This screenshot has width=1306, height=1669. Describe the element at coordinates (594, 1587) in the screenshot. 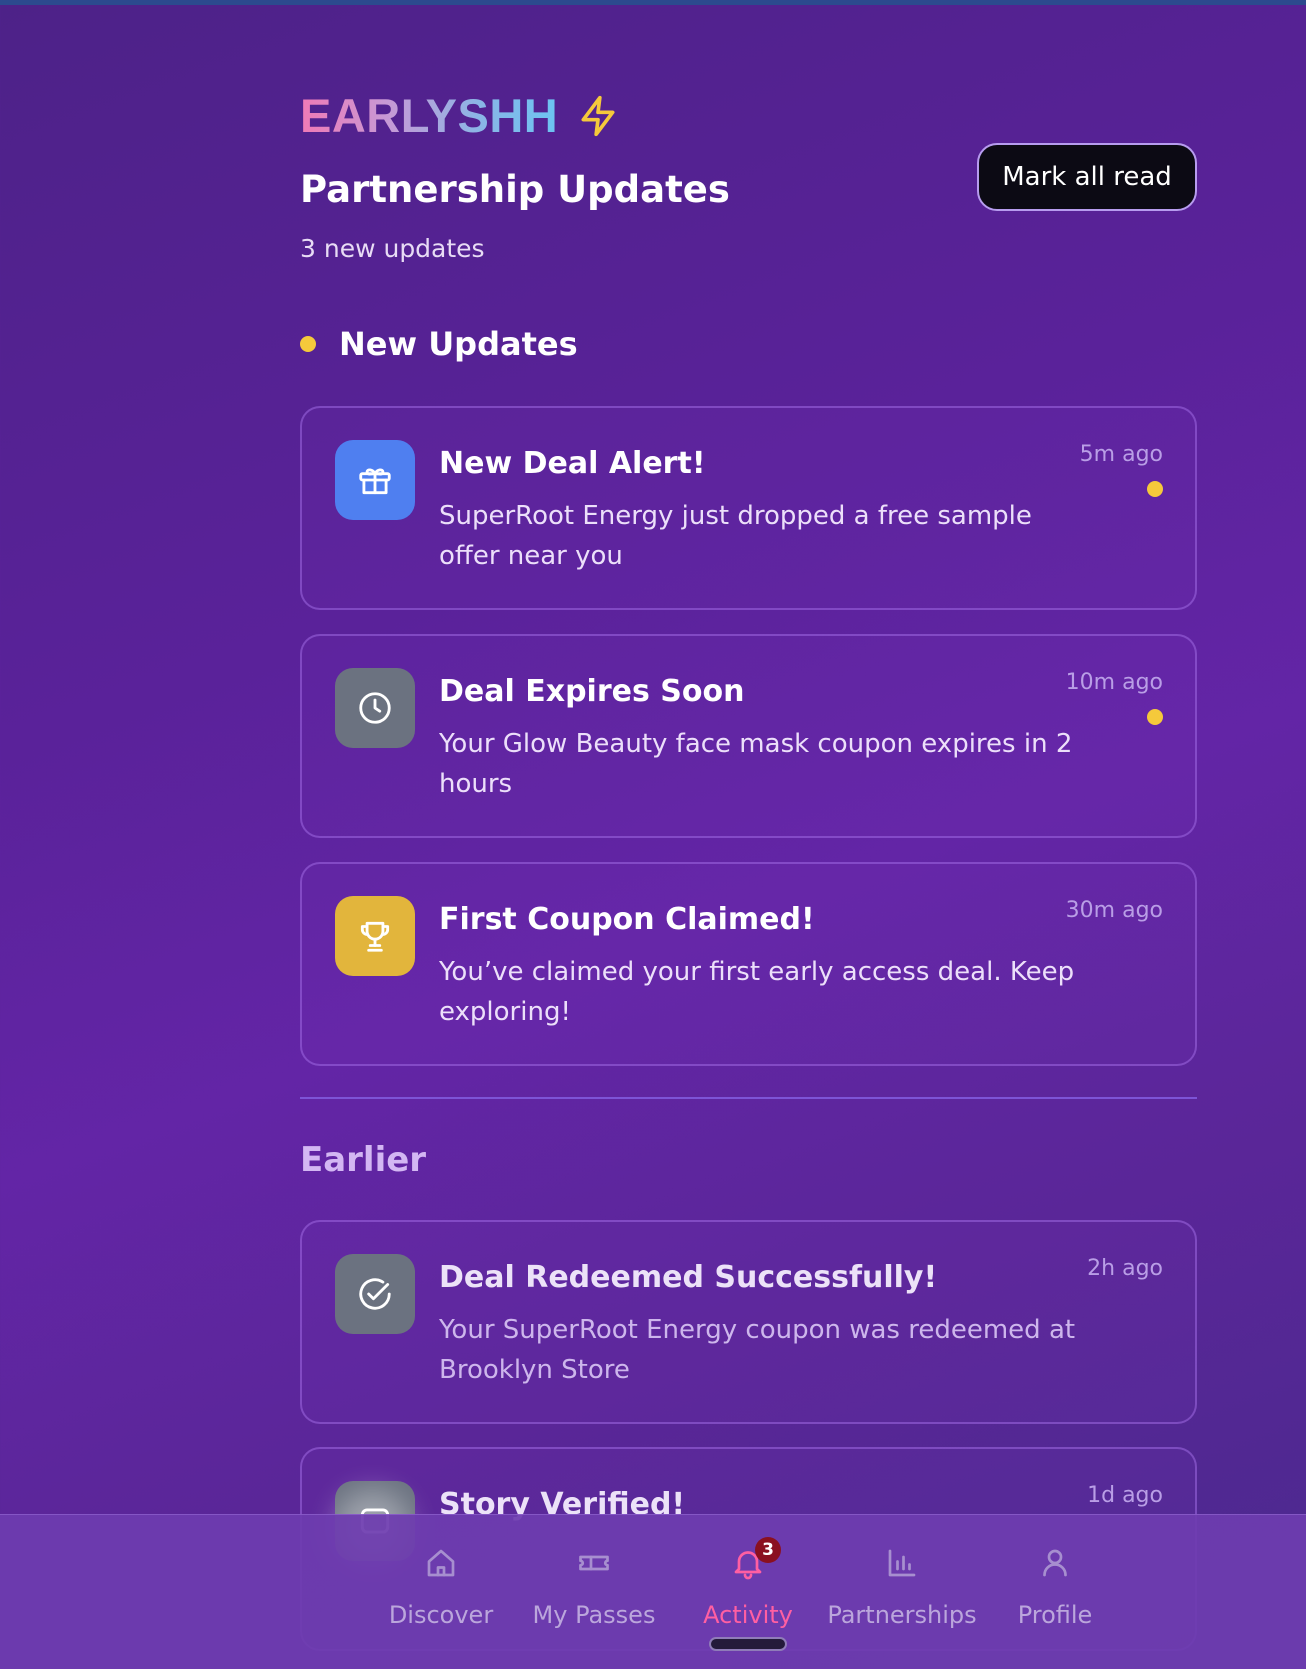

I see `nav-item-my-passes: My Passes` at that location.